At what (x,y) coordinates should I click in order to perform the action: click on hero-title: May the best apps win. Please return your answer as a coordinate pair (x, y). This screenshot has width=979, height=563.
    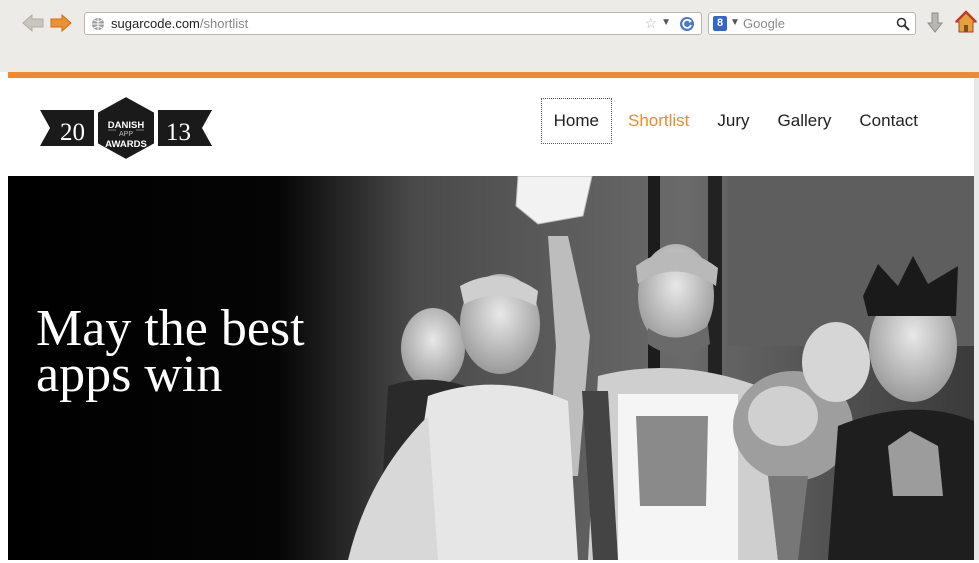
    Looking at the image, I should click on (170, 351).